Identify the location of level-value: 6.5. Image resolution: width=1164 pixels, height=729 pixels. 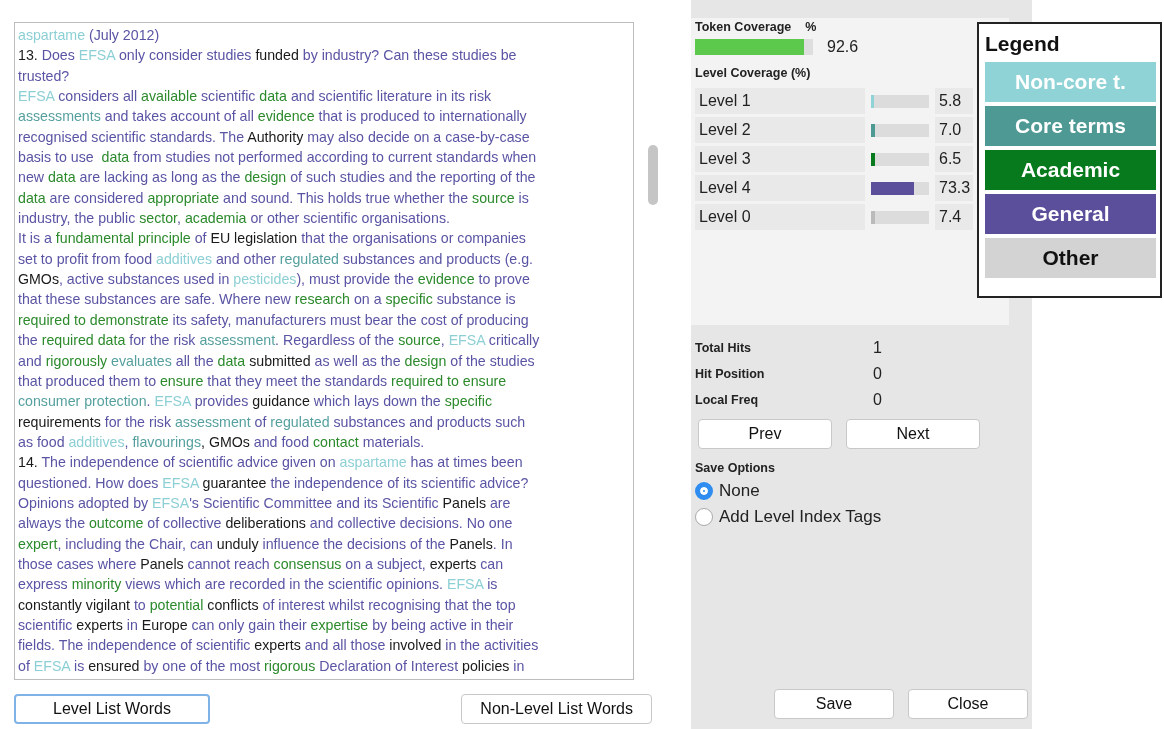
(954, 159).